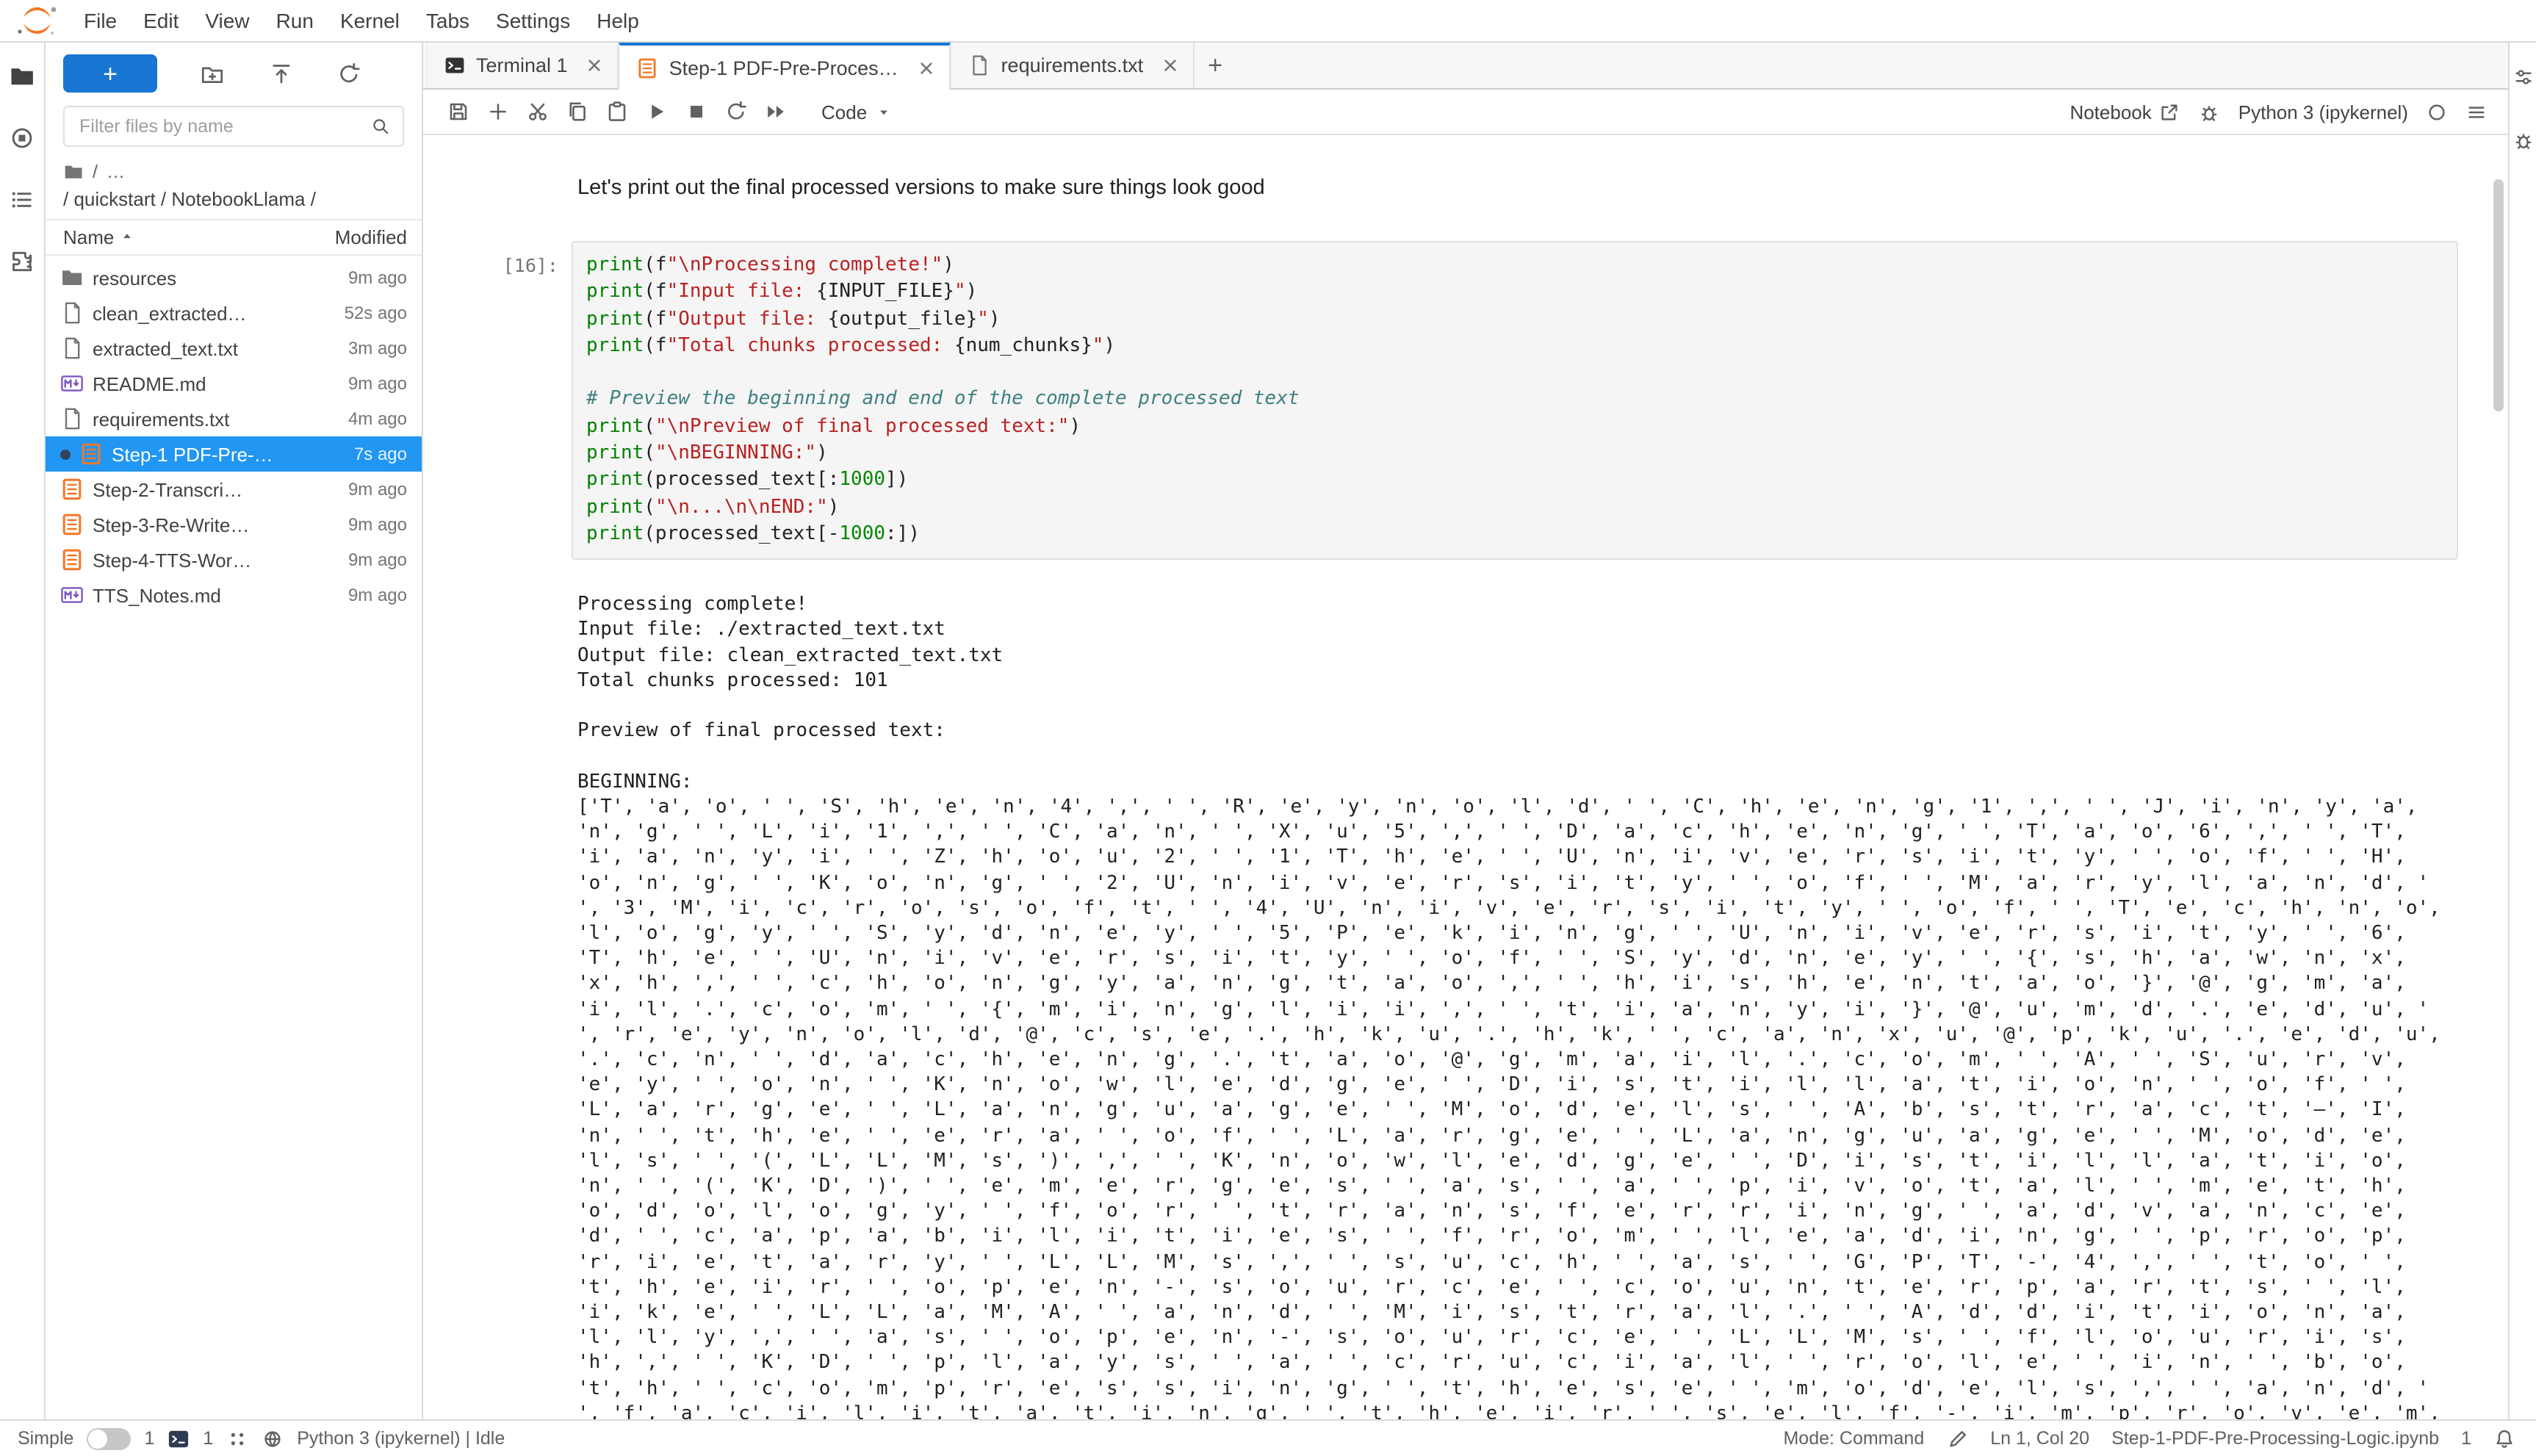 This screenshot has width=2536, height=1456. What do you see at coordinates (223, 127) in the screenshot?
I see `file-filter-input` at bounding box center [223, 127].